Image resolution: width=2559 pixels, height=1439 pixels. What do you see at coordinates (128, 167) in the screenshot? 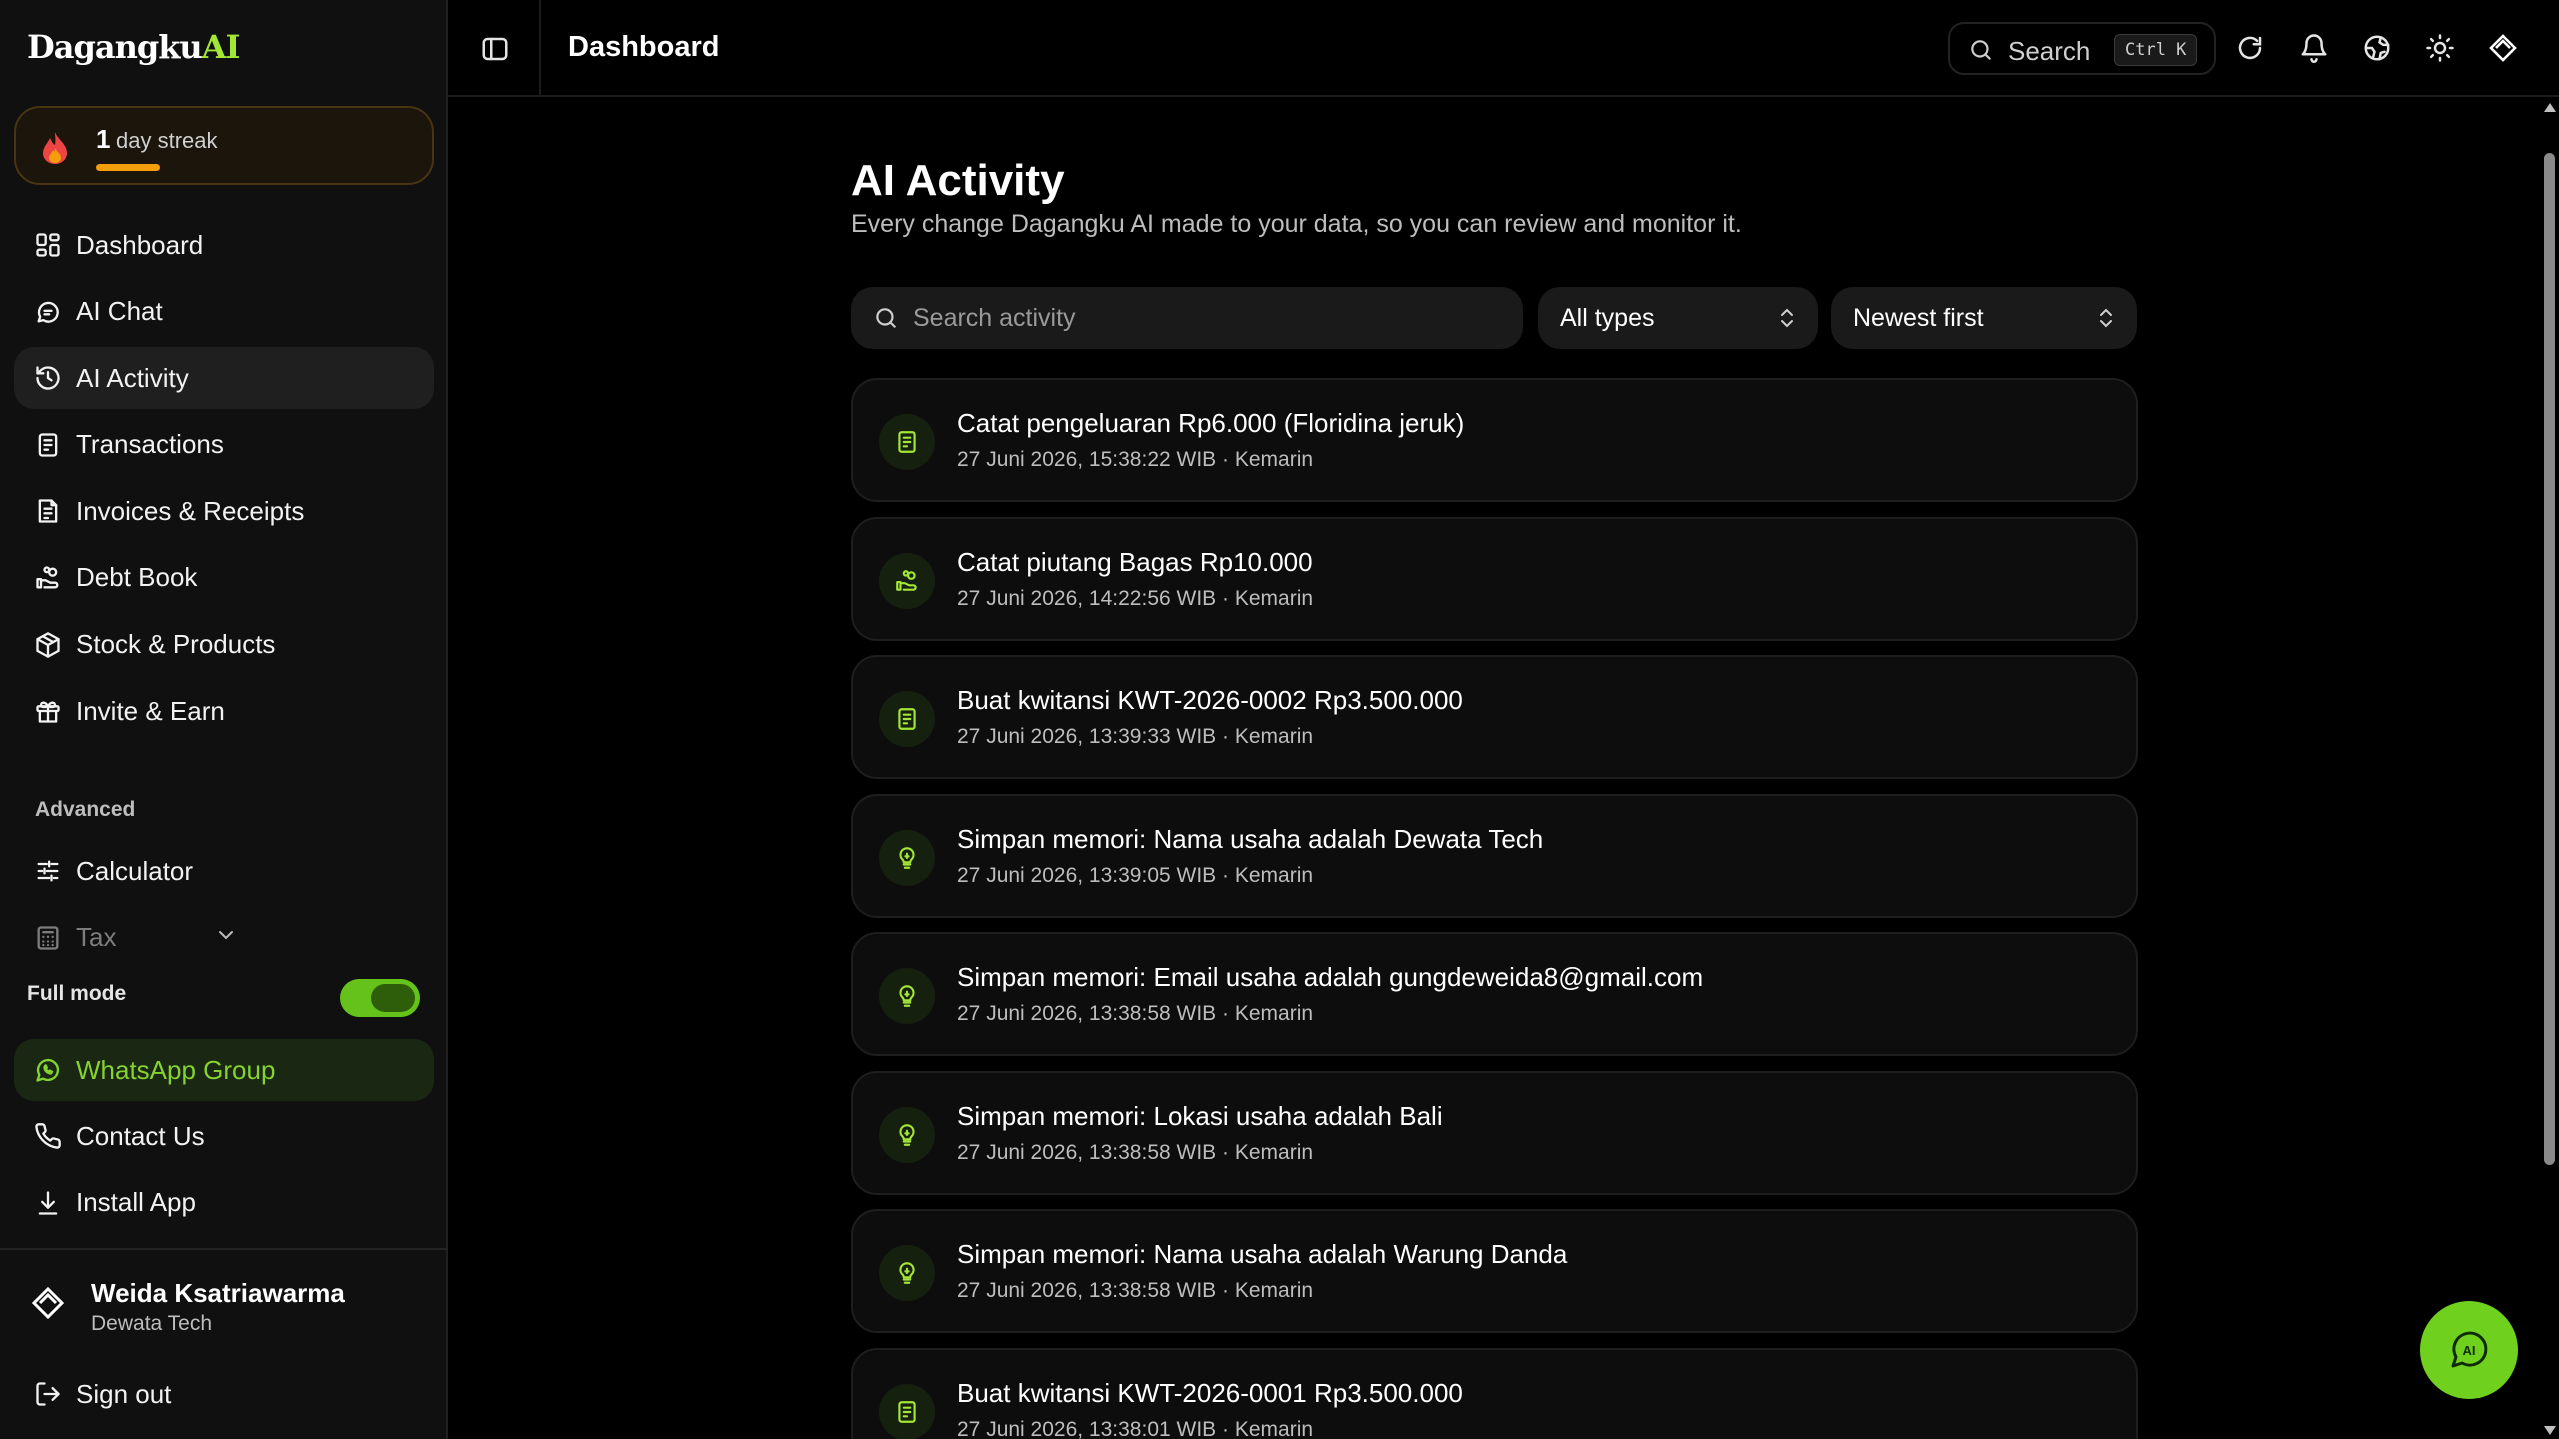
I see `streak-progress-fill` at bounding box center [128, 167].